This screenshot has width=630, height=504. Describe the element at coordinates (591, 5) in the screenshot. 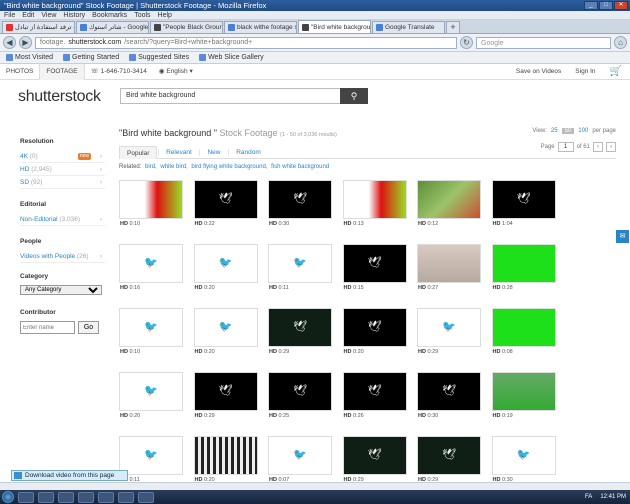

I see `minimize-button: _` at that location.